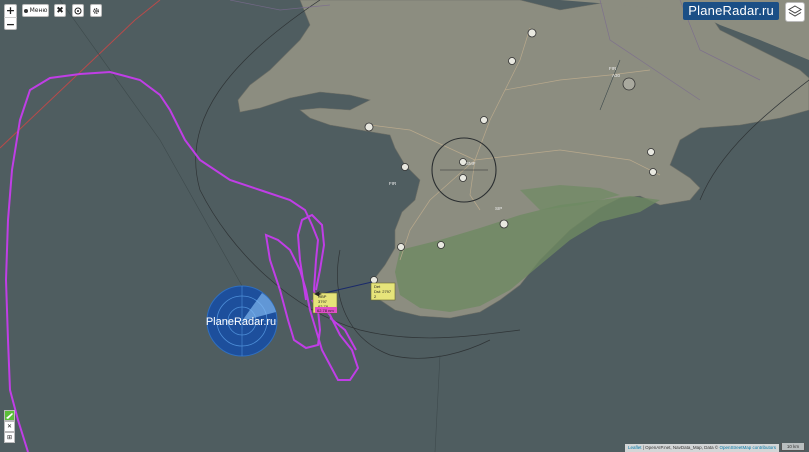 The height and width of the screenshot is (452, 809). I want to click on zoom-out-button: −, so click(10, 23).